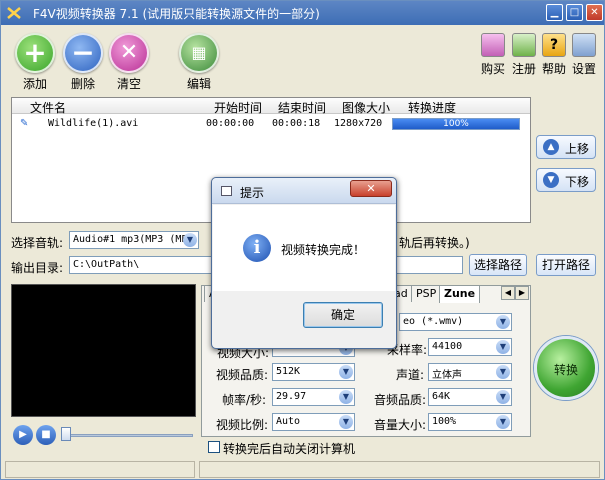 This screenshot has height=480, width=605. I want to click on audio-quality-value: 64K, so click(441, 396).